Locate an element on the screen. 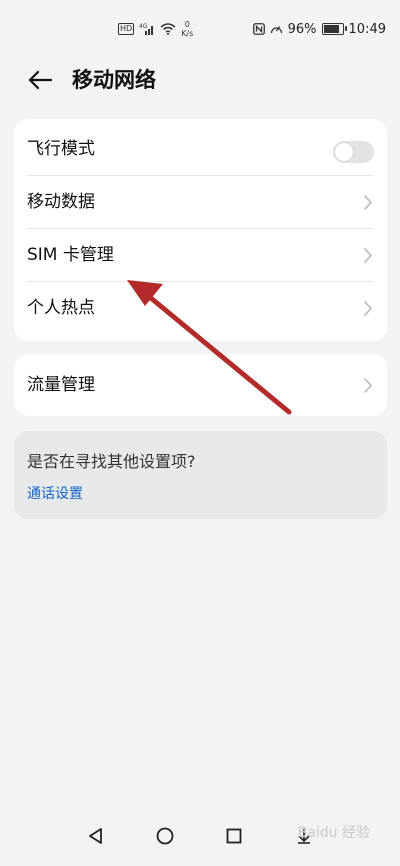 The height and width of the screenshot is (866, 400). suggestion-question: 是否在寻找其他设置项? is located at coordinates (111, 461).